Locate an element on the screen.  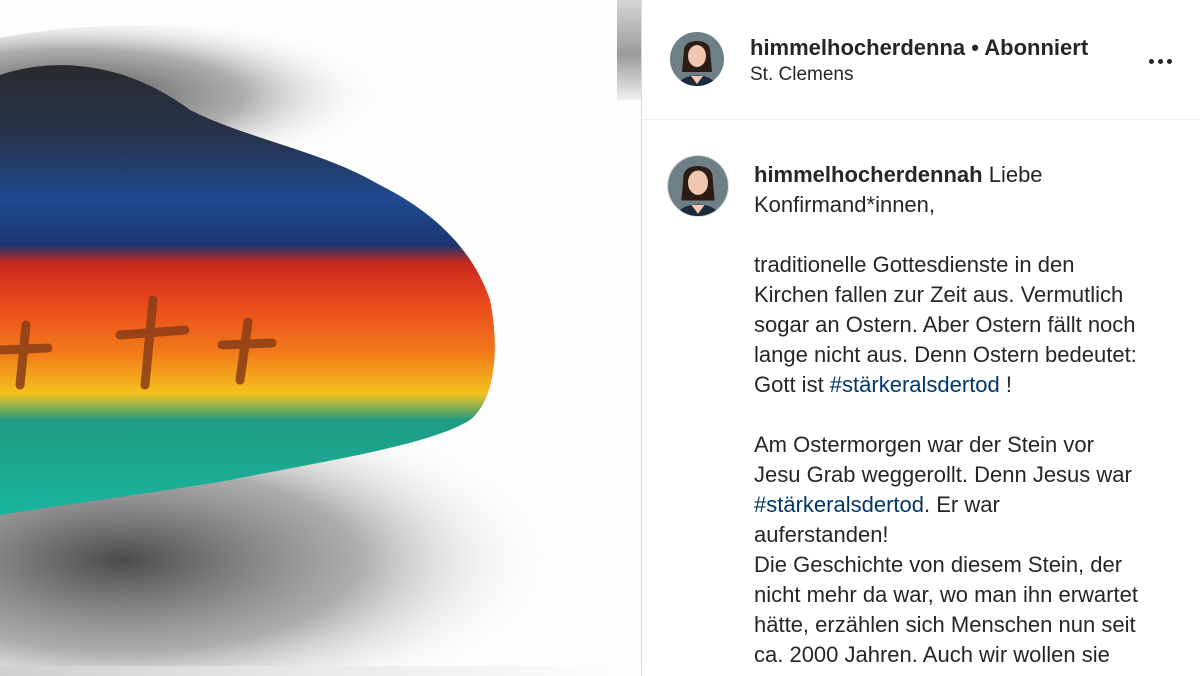
header-username-line: himmelhocherdenna • Abonniert is located at coordinates (919, 48).